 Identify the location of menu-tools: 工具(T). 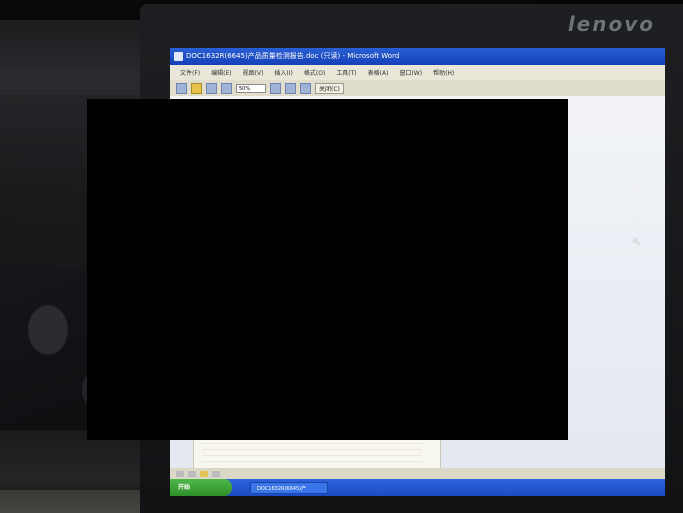
(346, 72).